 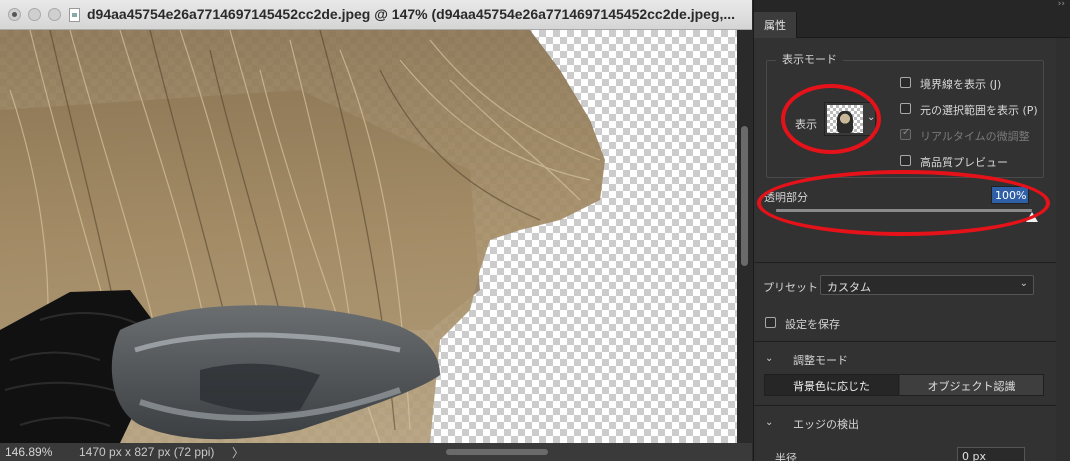 I want to click on adjust-mode-toggle: 背景色に応じた オブジェクト認識, so click(x=904, y=385).